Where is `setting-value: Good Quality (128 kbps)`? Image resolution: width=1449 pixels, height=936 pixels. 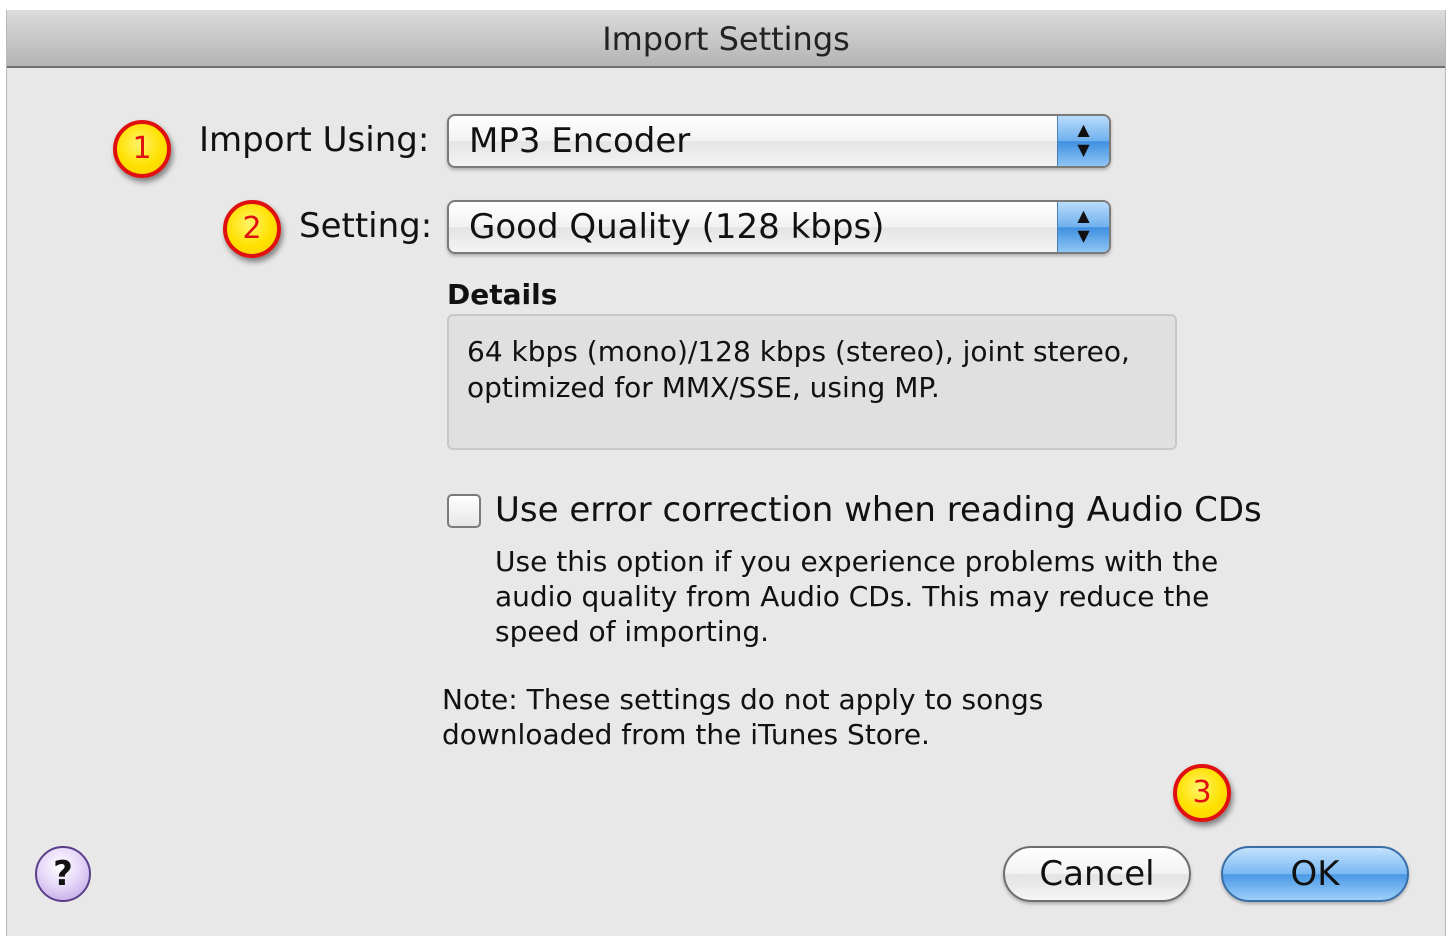
setting-value: Good Quality (128 kbps) is located at coordinates (677, 227).